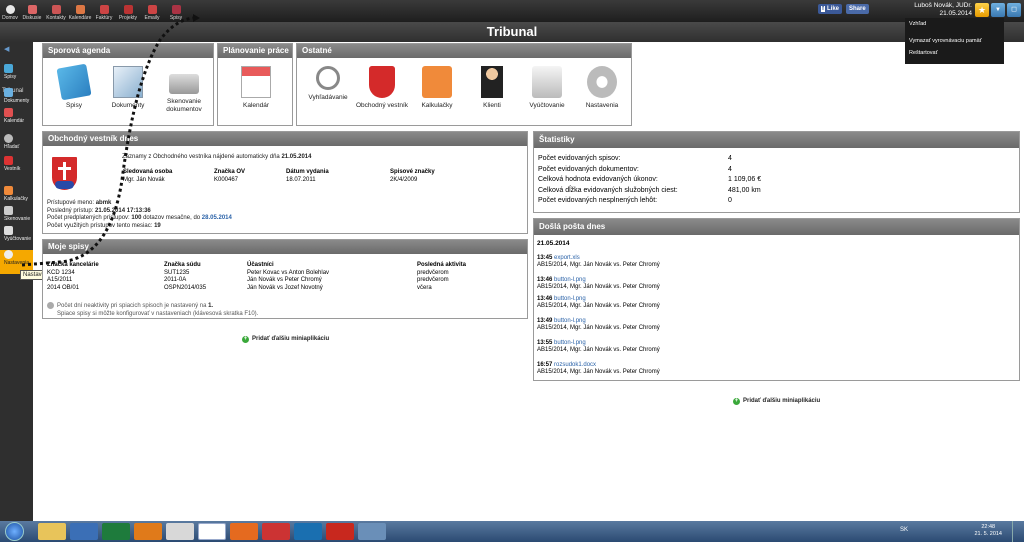 This screenshot has height=542, width=1024. I want to click on language-indicator: SK, so click(904, 530).